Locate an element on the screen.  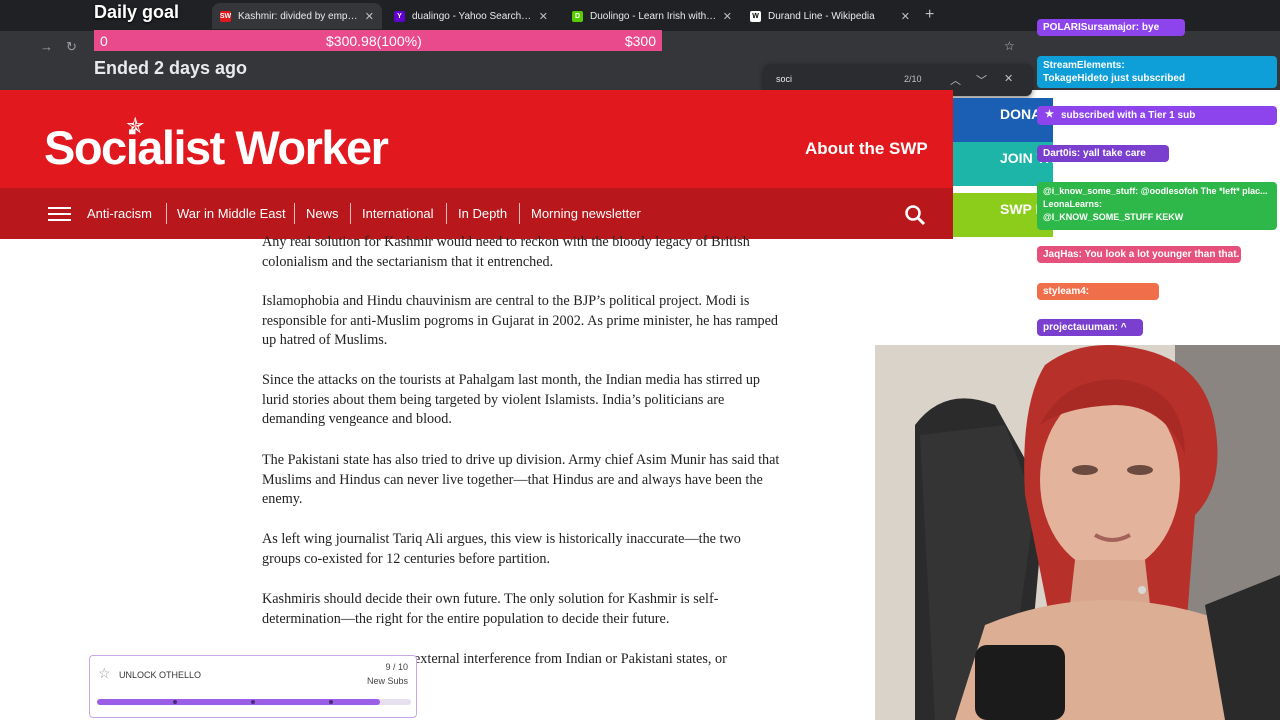
tab-duolingo: D Duolingo - Learn Irish with less ✕ is located at coordinates (652, 16).